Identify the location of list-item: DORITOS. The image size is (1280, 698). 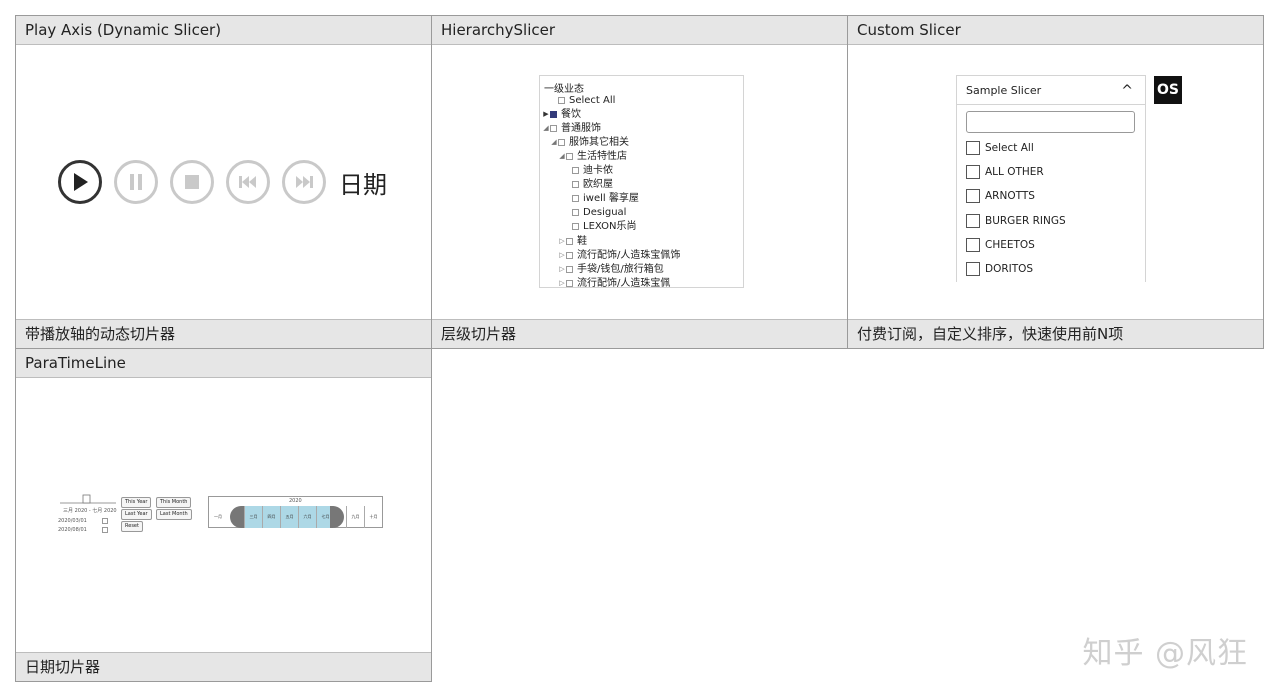
(999, 269).